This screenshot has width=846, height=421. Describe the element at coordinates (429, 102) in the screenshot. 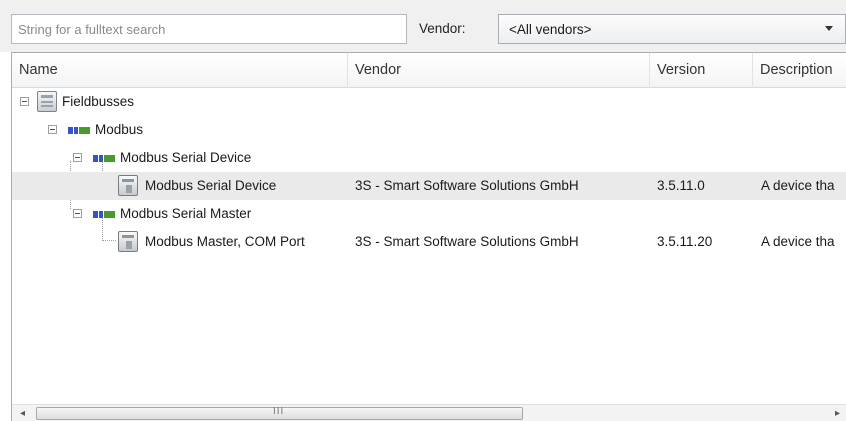

I see `tree-node-fieldbusses: Fieldbusses` at that location.